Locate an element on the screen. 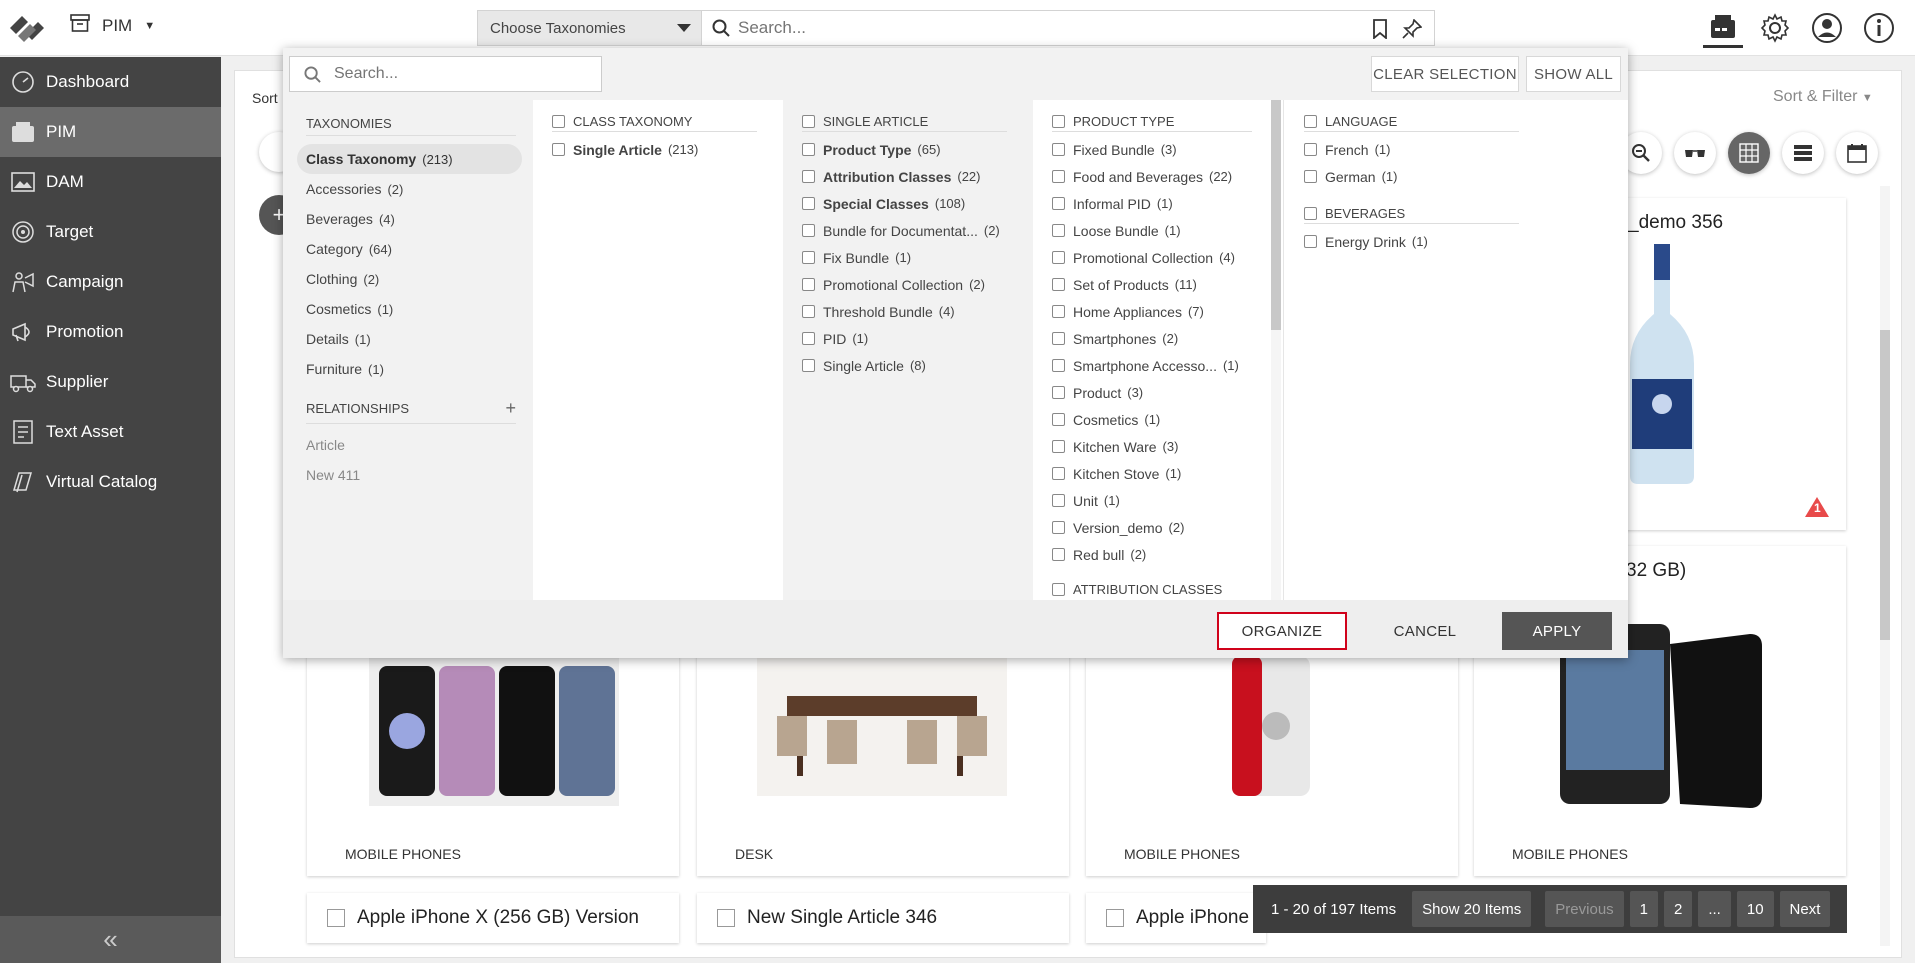 This screenshot has width=1915, height=963. filter-option: Unit (1) is located at coordinates (1161, 500).